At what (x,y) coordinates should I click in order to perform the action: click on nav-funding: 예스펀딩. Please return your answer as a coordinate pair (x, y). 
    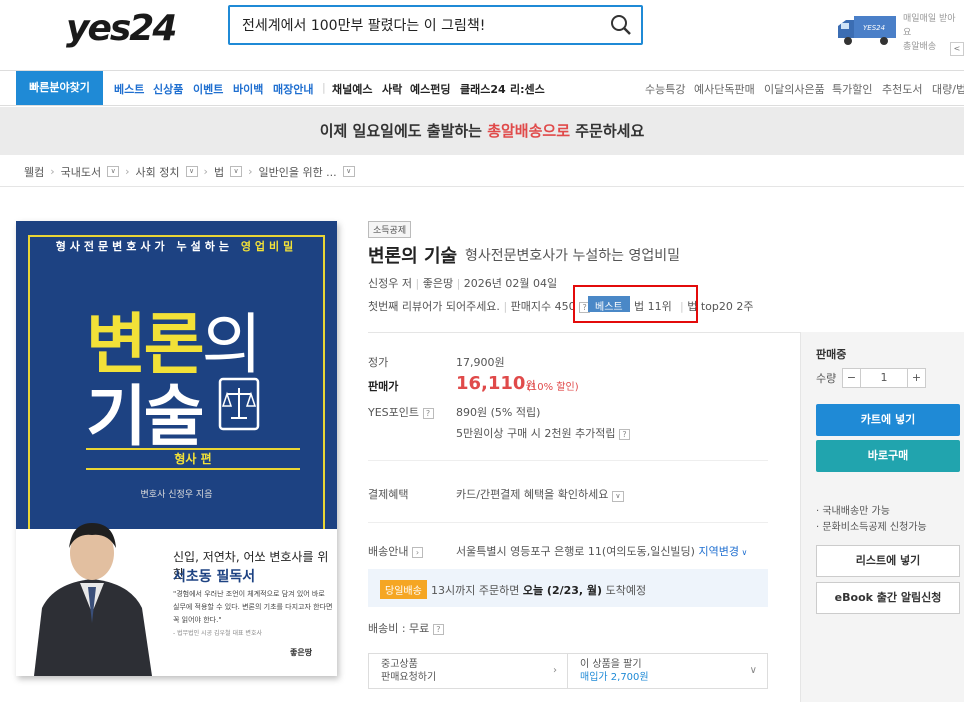
    Looking at the image, I should click on (430, 89).